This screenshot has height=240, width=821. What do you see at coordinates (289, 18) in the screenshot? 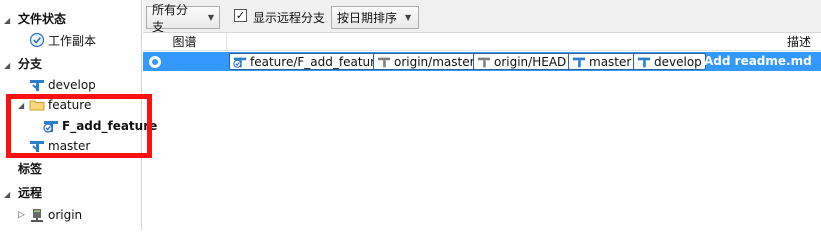
I see `show-remote-label: 显示远程分支` at bounding box center [289, 18].